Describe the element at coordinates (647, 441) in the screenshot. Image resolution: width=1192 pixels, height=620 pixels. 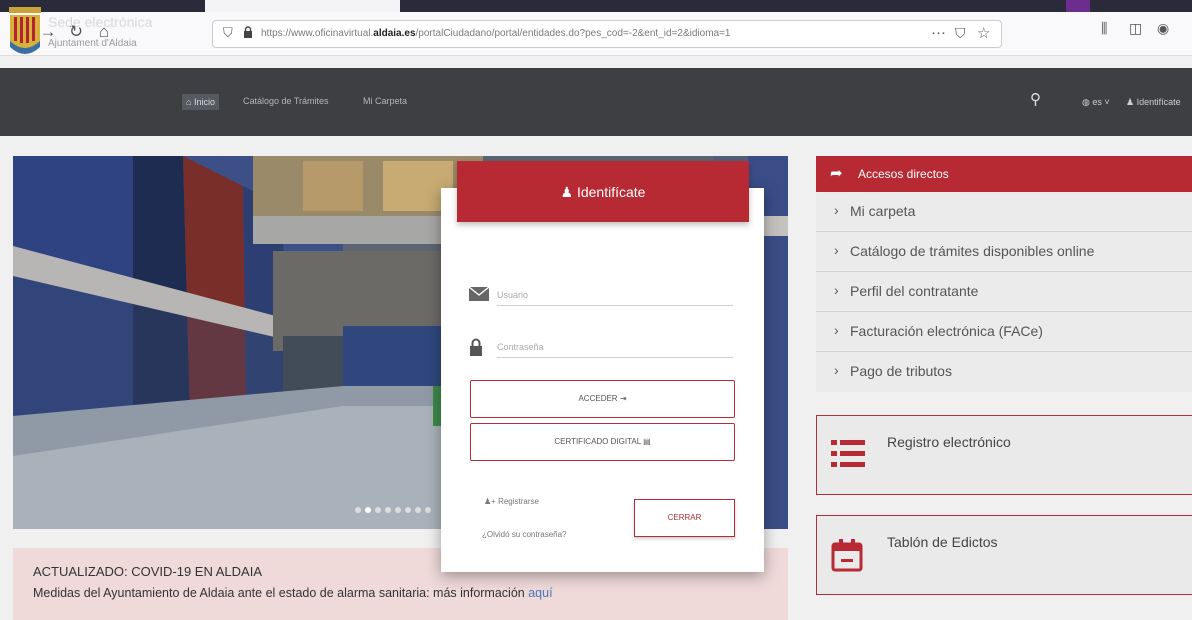
I see `id-card-icon: ▤` at that location.